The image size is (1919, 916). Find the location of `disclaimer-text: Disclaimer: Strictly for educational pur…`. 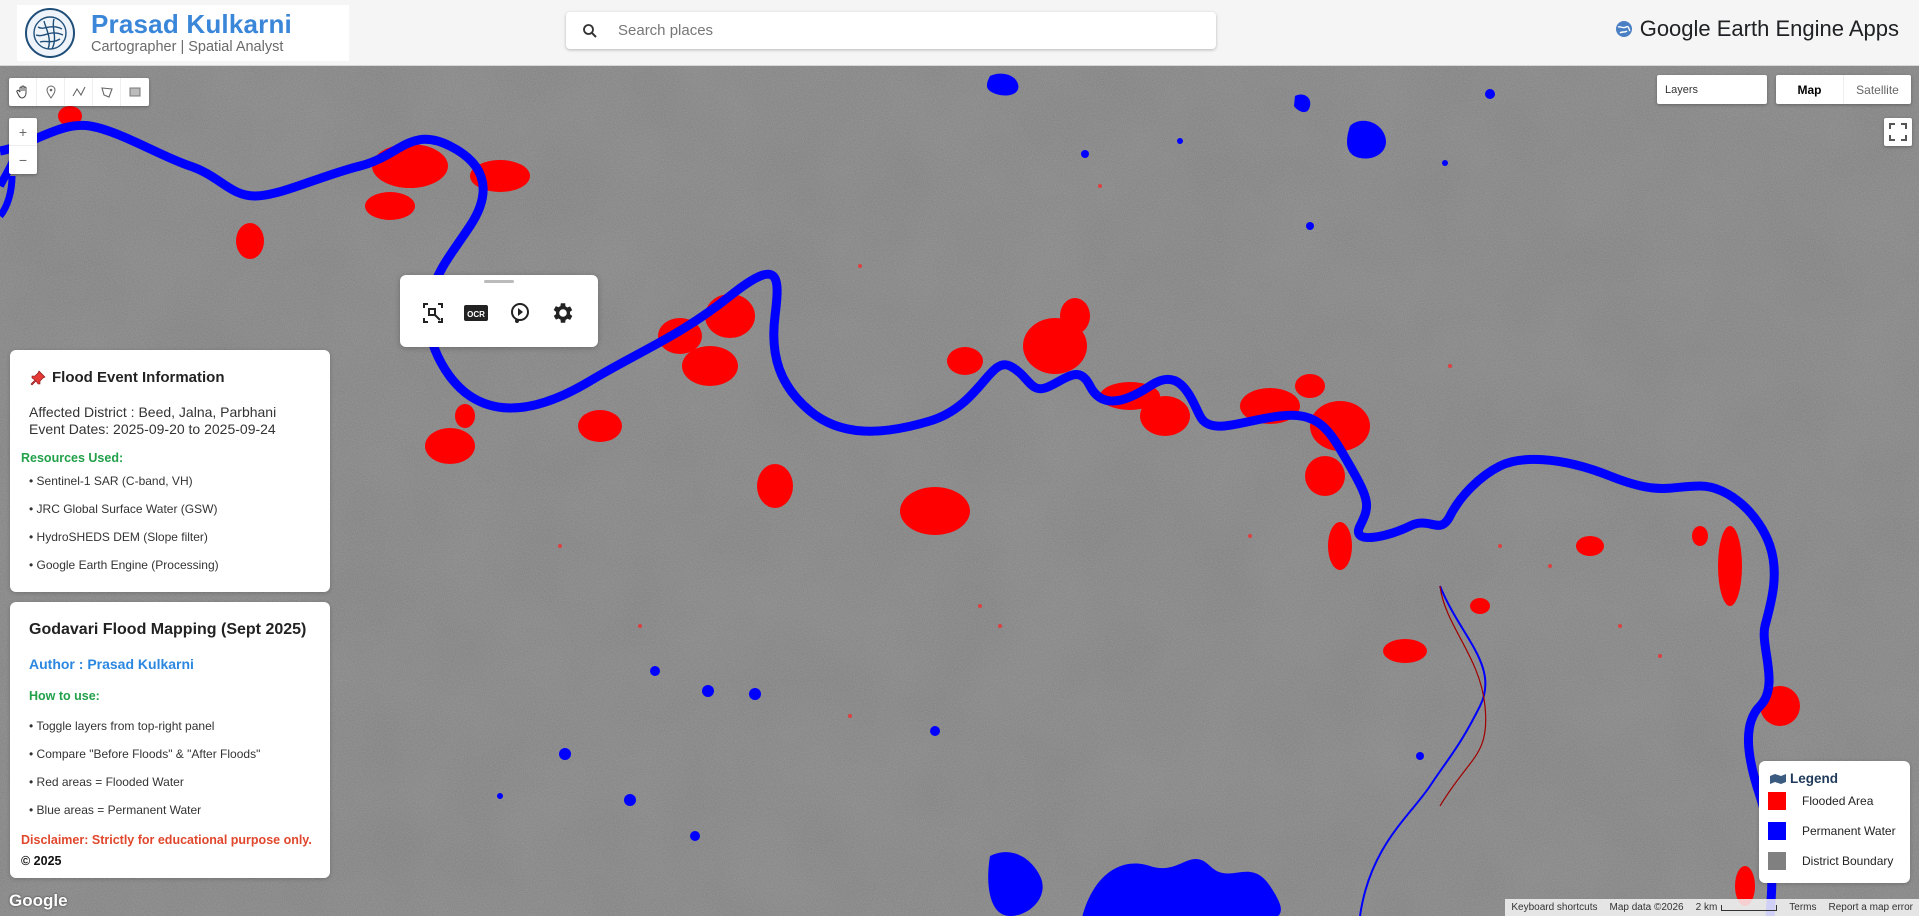

disclaimer-text: Disclaimer: Strictly for educational pur… is located at coordinates (166, 840).